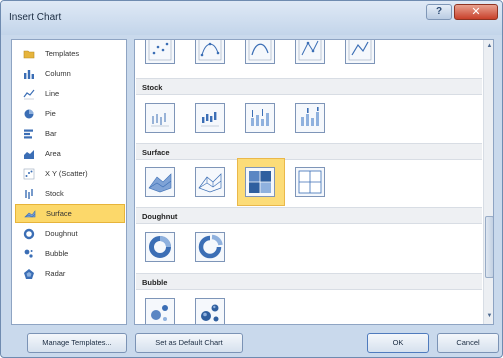 Image resolution: width=503 pixels, height=358 pixels. I want to click on sidebar-item-surface: Surface, so click(70, 213).